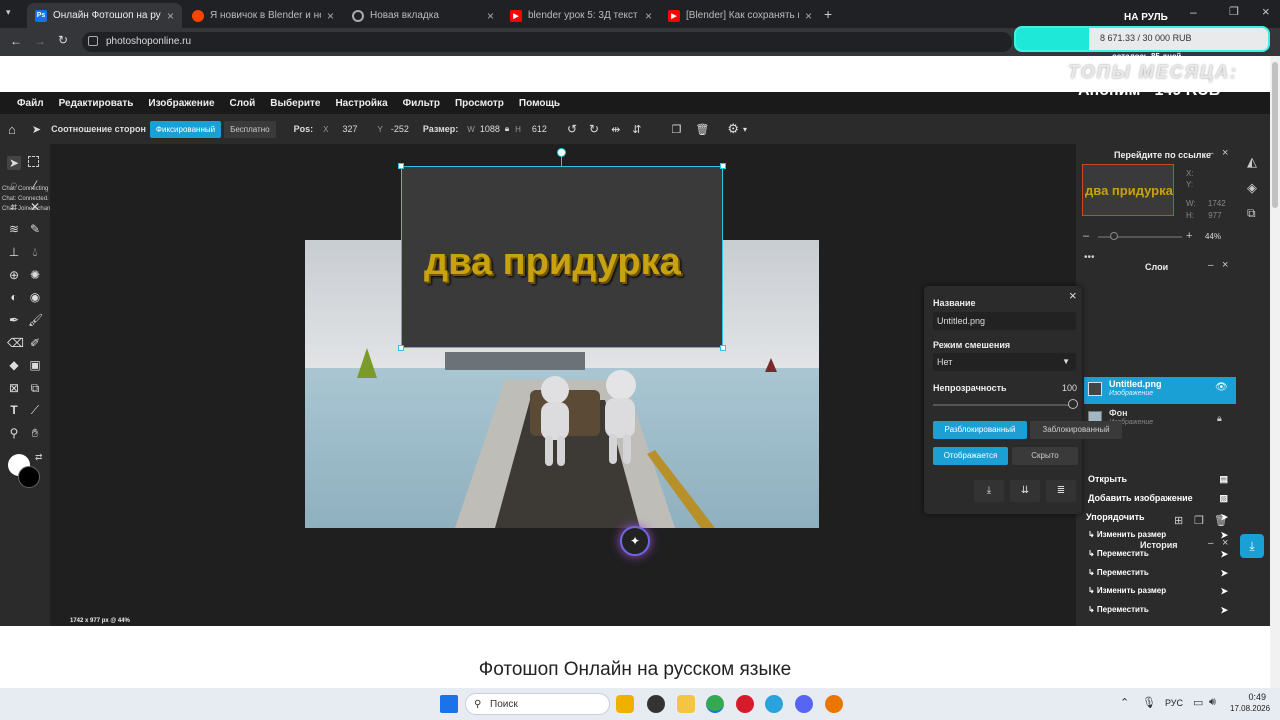 This screenshot has width=1280, height=720. Describe the element at coordinates (1234, 11) in the screenshot. I see `restore-icon: ❐` at that location.